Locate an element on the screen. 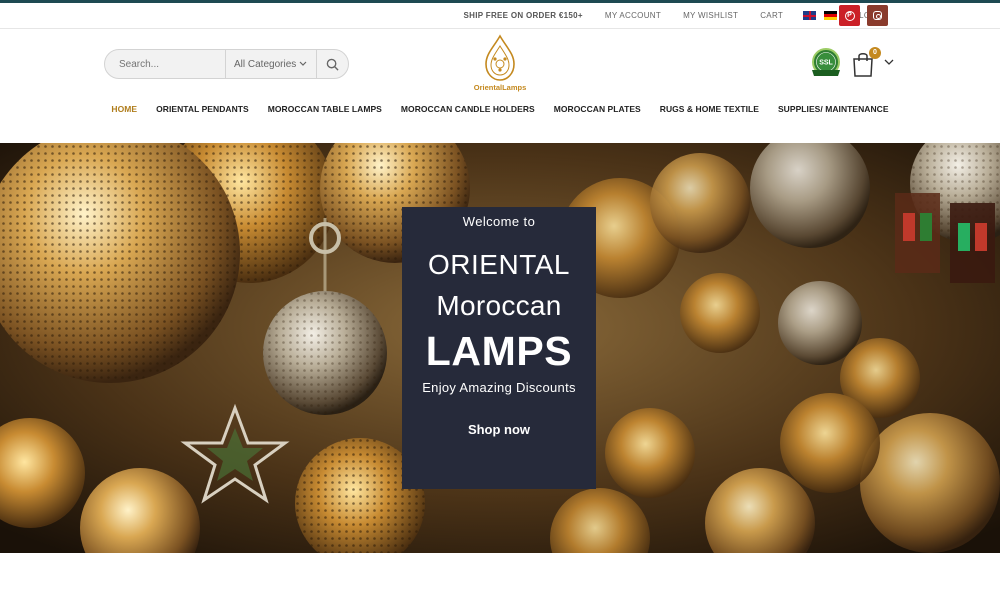 The height and width of the screenshot is (600, 1000). hero-subtitle: Enjoy Amazing Discounts is located at coordinates (499, 387).